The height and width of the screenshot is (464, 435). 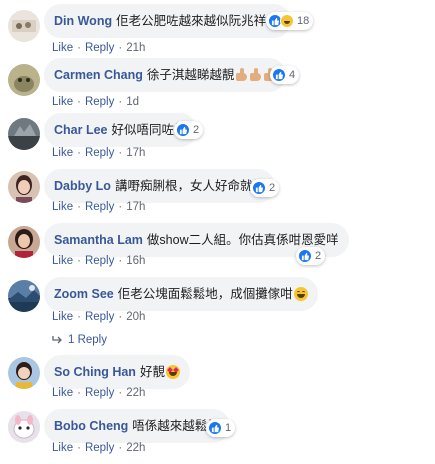 I want to click on comment-author: Zoom See, so click(x=84, y=294).